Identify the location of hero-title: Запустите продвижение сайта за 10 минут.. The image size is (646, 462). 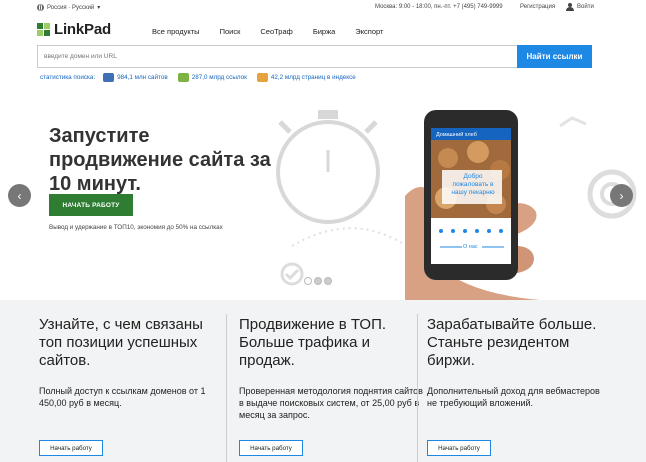
(160, 160).